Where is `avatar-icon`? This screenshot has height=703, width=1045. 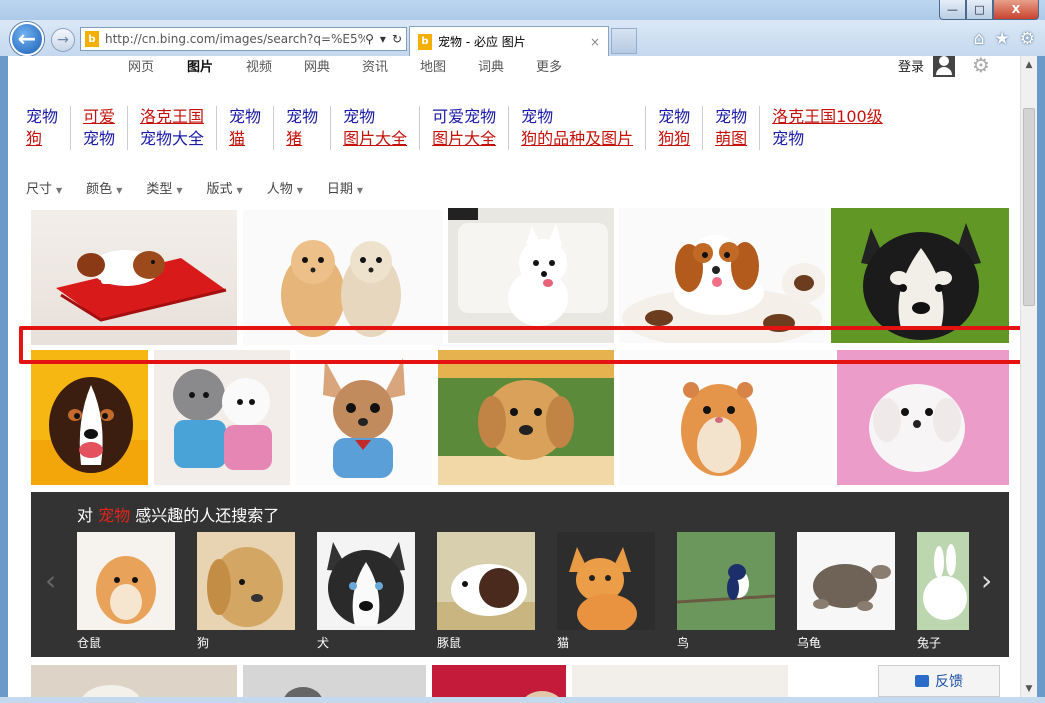
avatar-icon is located at coordinates (944, 66).